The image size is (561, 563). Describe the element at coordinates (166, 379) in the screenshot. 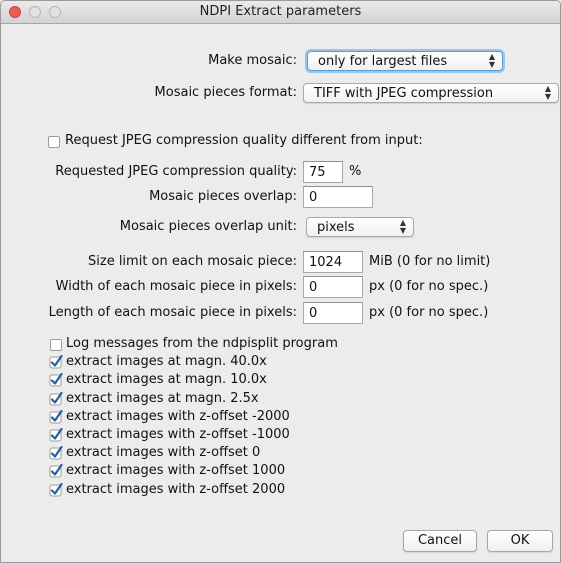

I see `option-label: extract images at magn. 10.0x` at that location.